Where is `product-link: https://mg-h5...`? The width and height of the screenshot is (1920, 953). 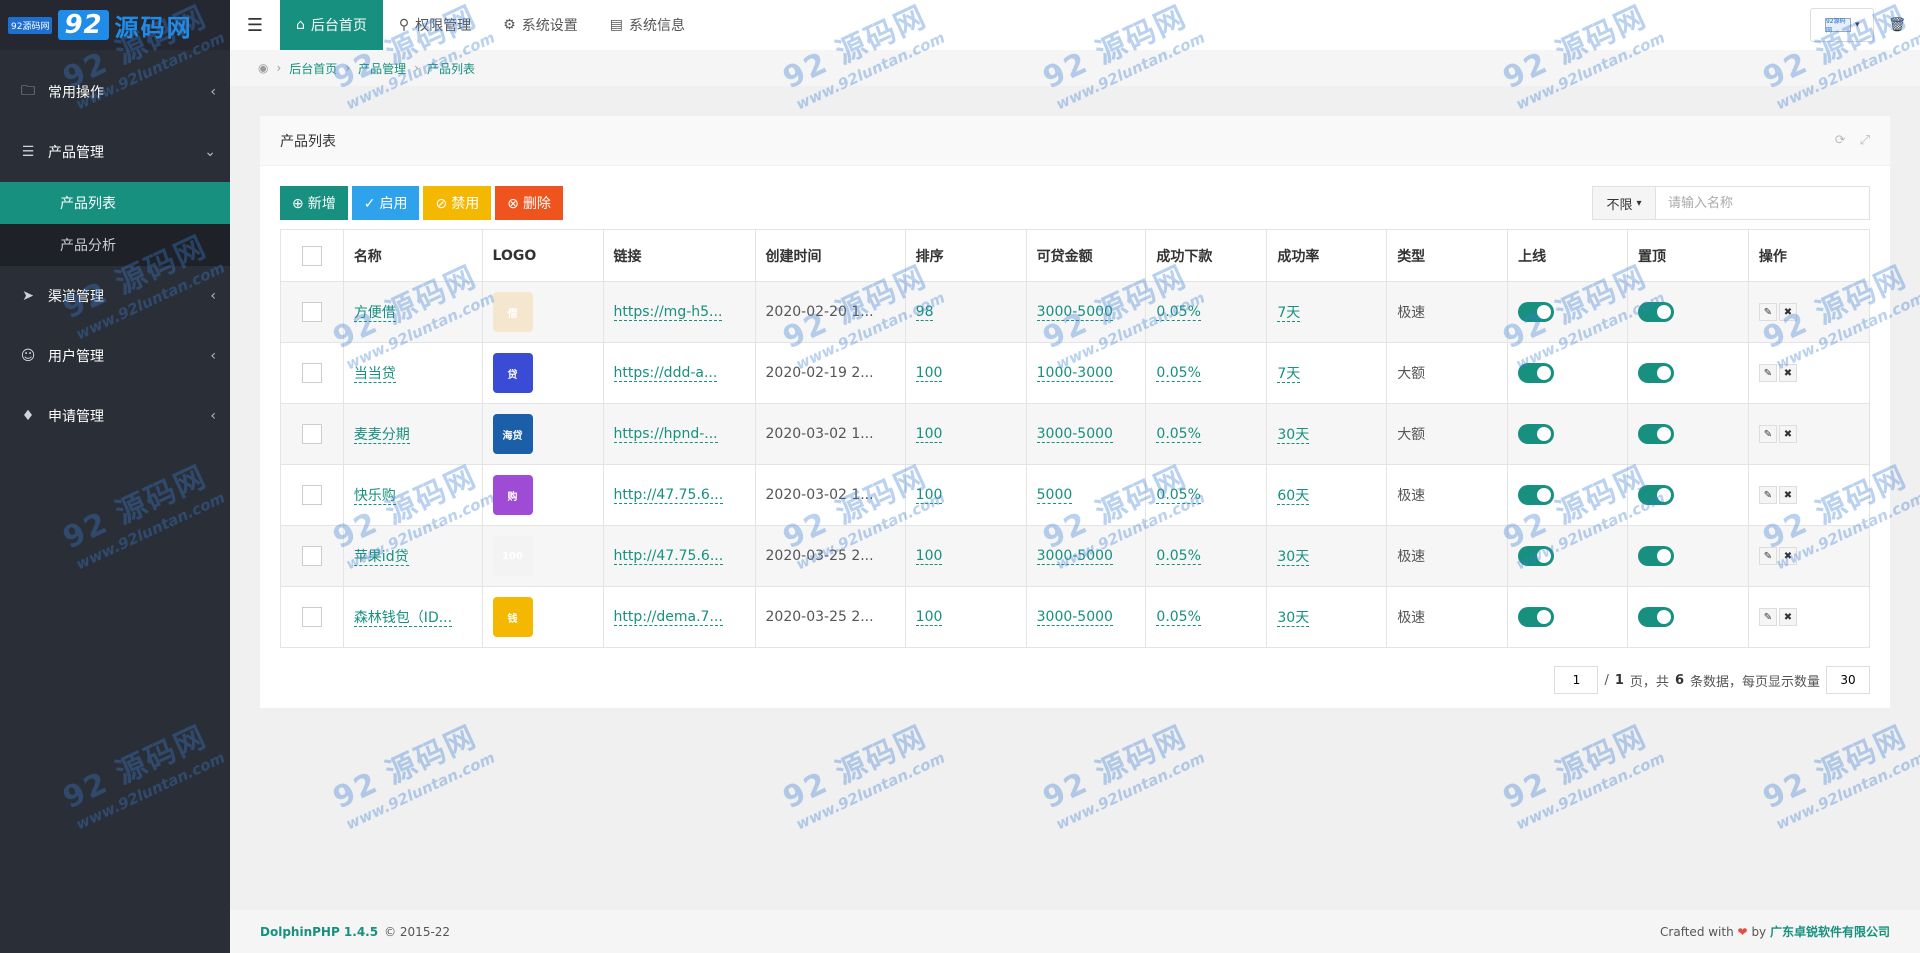 product-link: https://mg-h5... is located at coordinates (668, 312).